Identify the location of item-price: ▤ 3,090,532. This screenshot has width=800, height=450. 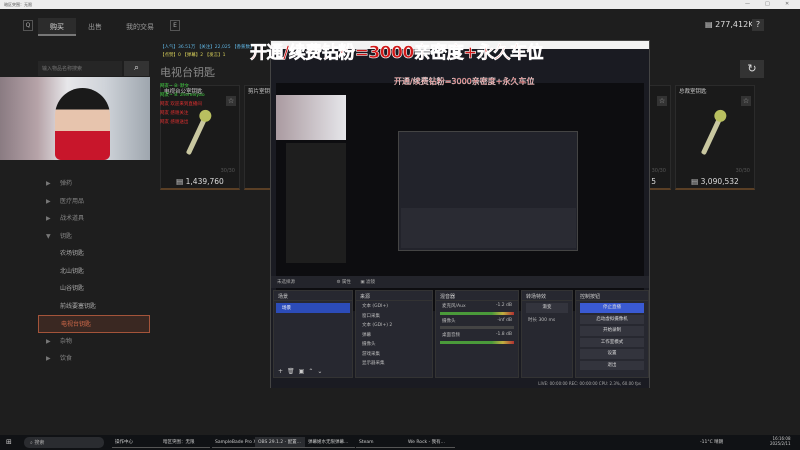
(715, 181).